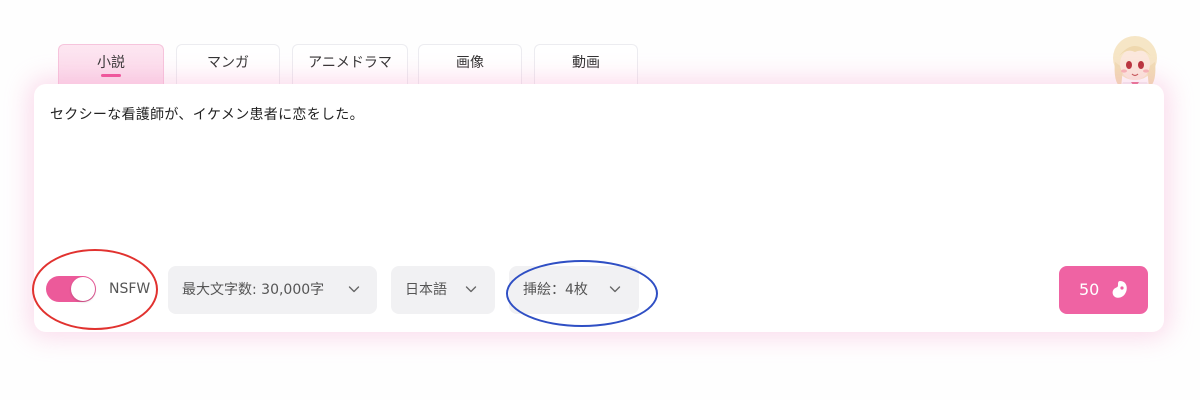 The image size is (1200, 400). I want to click on tab-novel: 小説, so click(111, 64).